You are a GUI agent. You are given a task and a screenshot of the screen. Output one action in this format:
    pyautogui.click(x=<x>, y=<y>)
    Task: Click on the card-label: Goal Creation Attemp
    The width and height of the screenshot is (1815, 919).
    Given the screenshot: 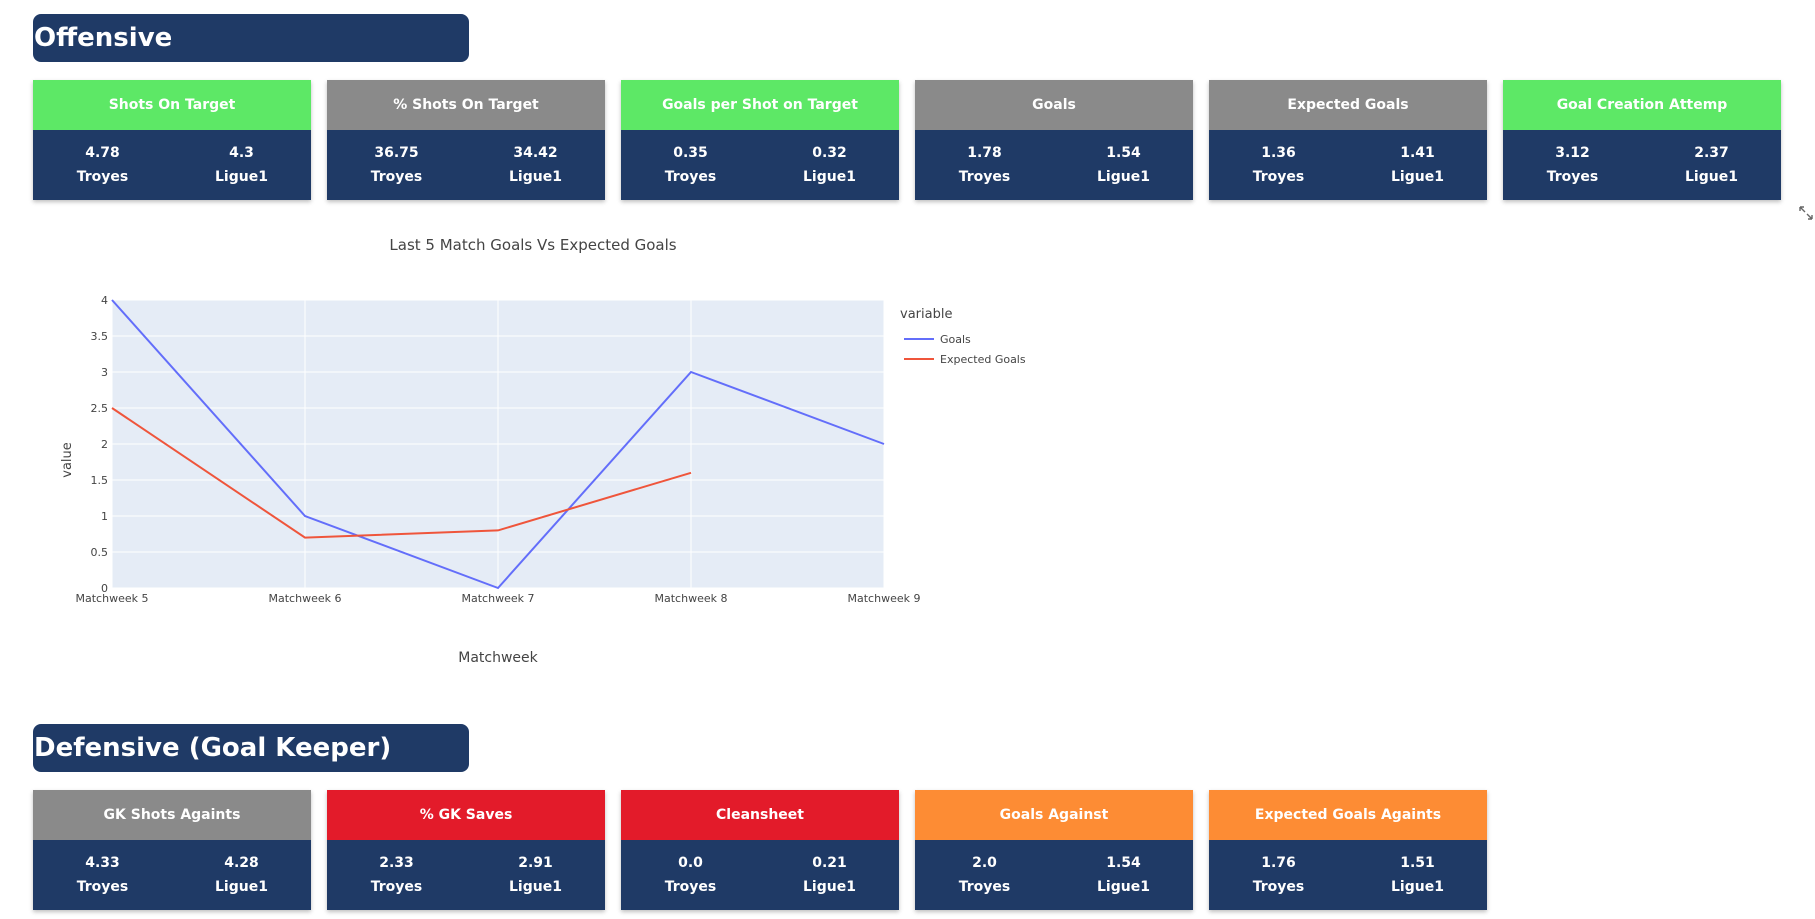 What is the action you would take?
    pyautogui.click(x=1642, y=105)
    